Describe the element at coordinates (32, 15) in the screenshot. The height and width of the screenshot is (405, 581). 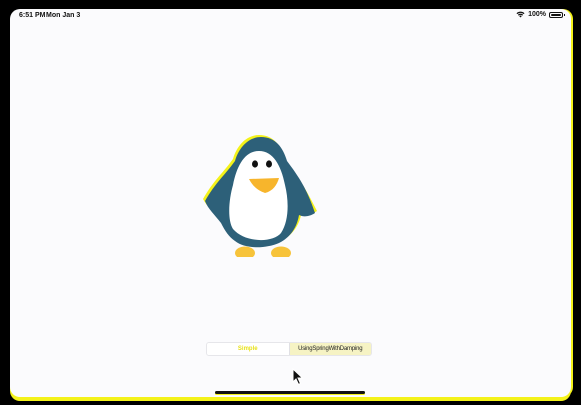
I see `status-time: 6:51 PM` at that location.